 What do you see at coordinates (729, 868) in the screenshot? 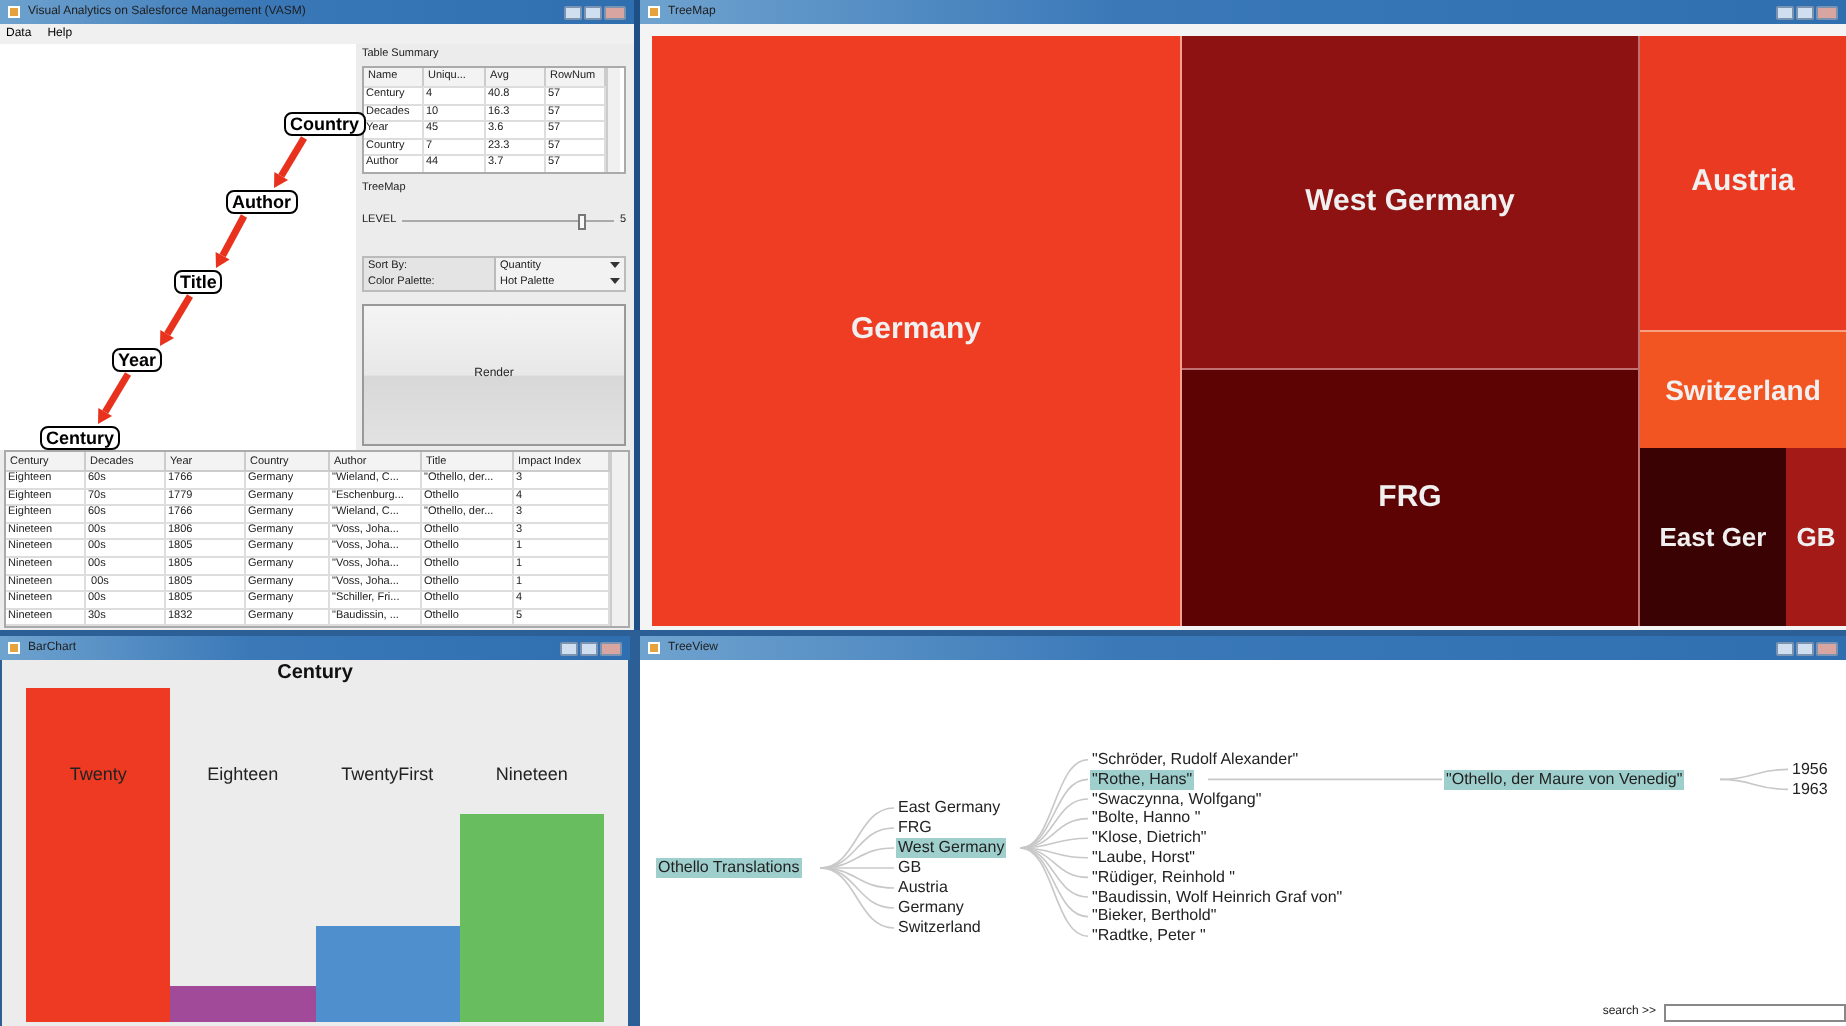
I see `tree-node: Othello Translations` at bounding box center [729, 868].